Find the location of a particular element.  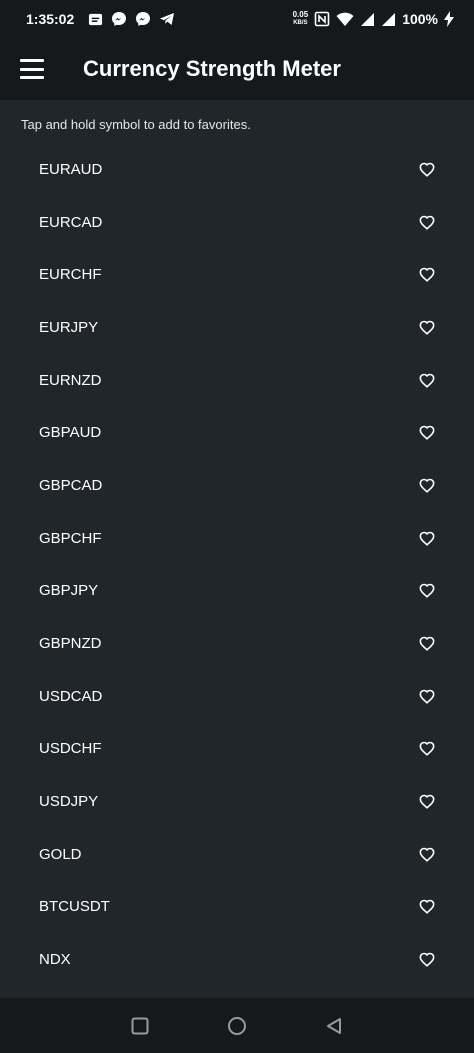

list-item: GBPNZD is located at coordinates (237, 643).